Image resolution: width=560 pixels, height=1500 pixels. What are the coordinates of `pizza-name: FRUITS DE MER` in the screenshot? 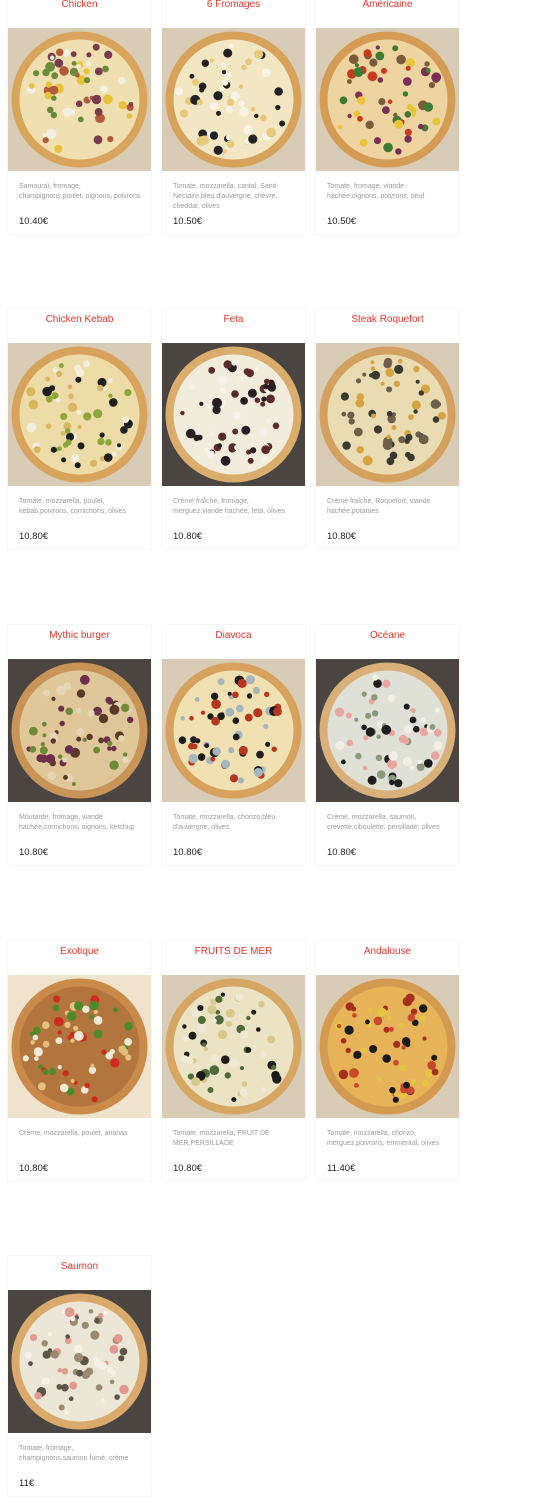 It's located at (233, 952).